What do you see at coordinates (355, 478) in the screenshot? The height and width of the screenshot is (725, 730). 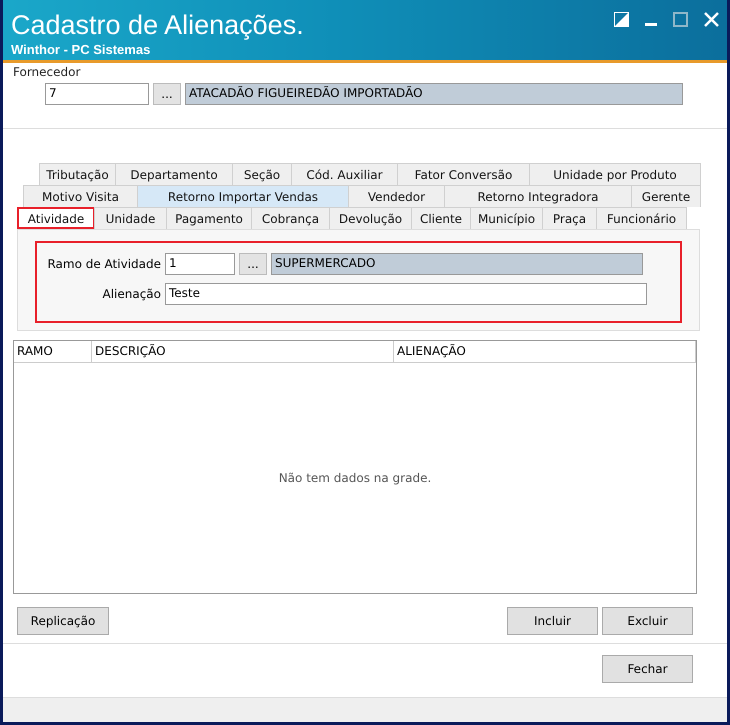 I see `empty-message: Não tem dados na grade.` at bounding box center [355, 478].